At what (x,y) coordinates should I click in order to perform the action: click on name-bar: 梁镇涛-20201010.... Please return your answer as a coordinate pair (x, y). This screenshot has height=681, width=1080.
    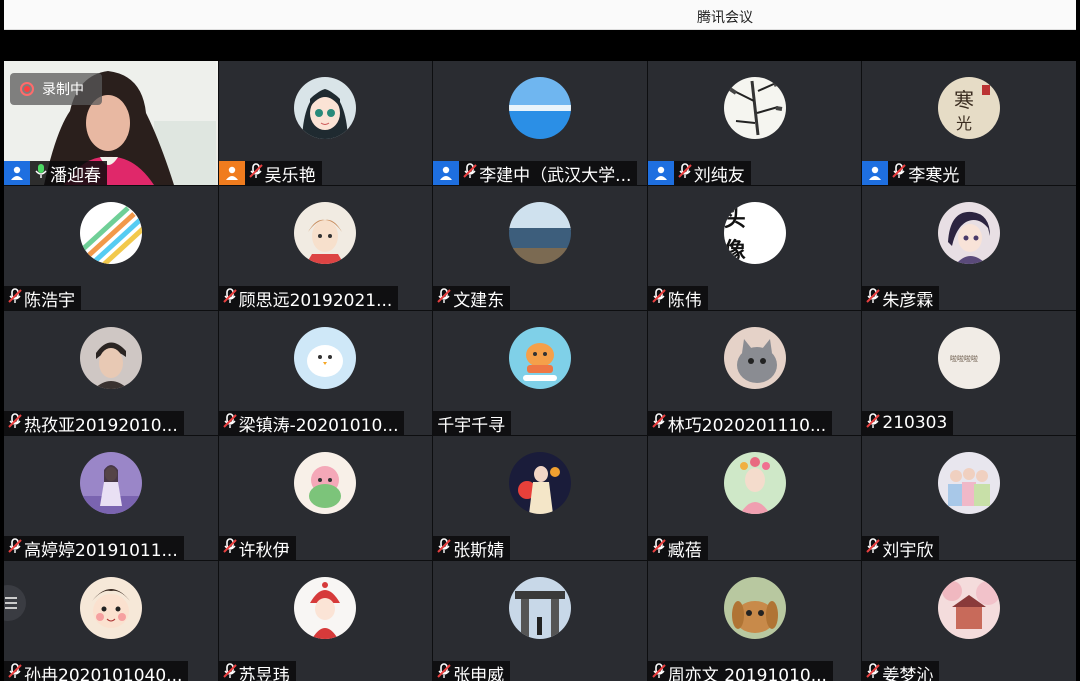
    Looking at the image, I should click on (311, 423).